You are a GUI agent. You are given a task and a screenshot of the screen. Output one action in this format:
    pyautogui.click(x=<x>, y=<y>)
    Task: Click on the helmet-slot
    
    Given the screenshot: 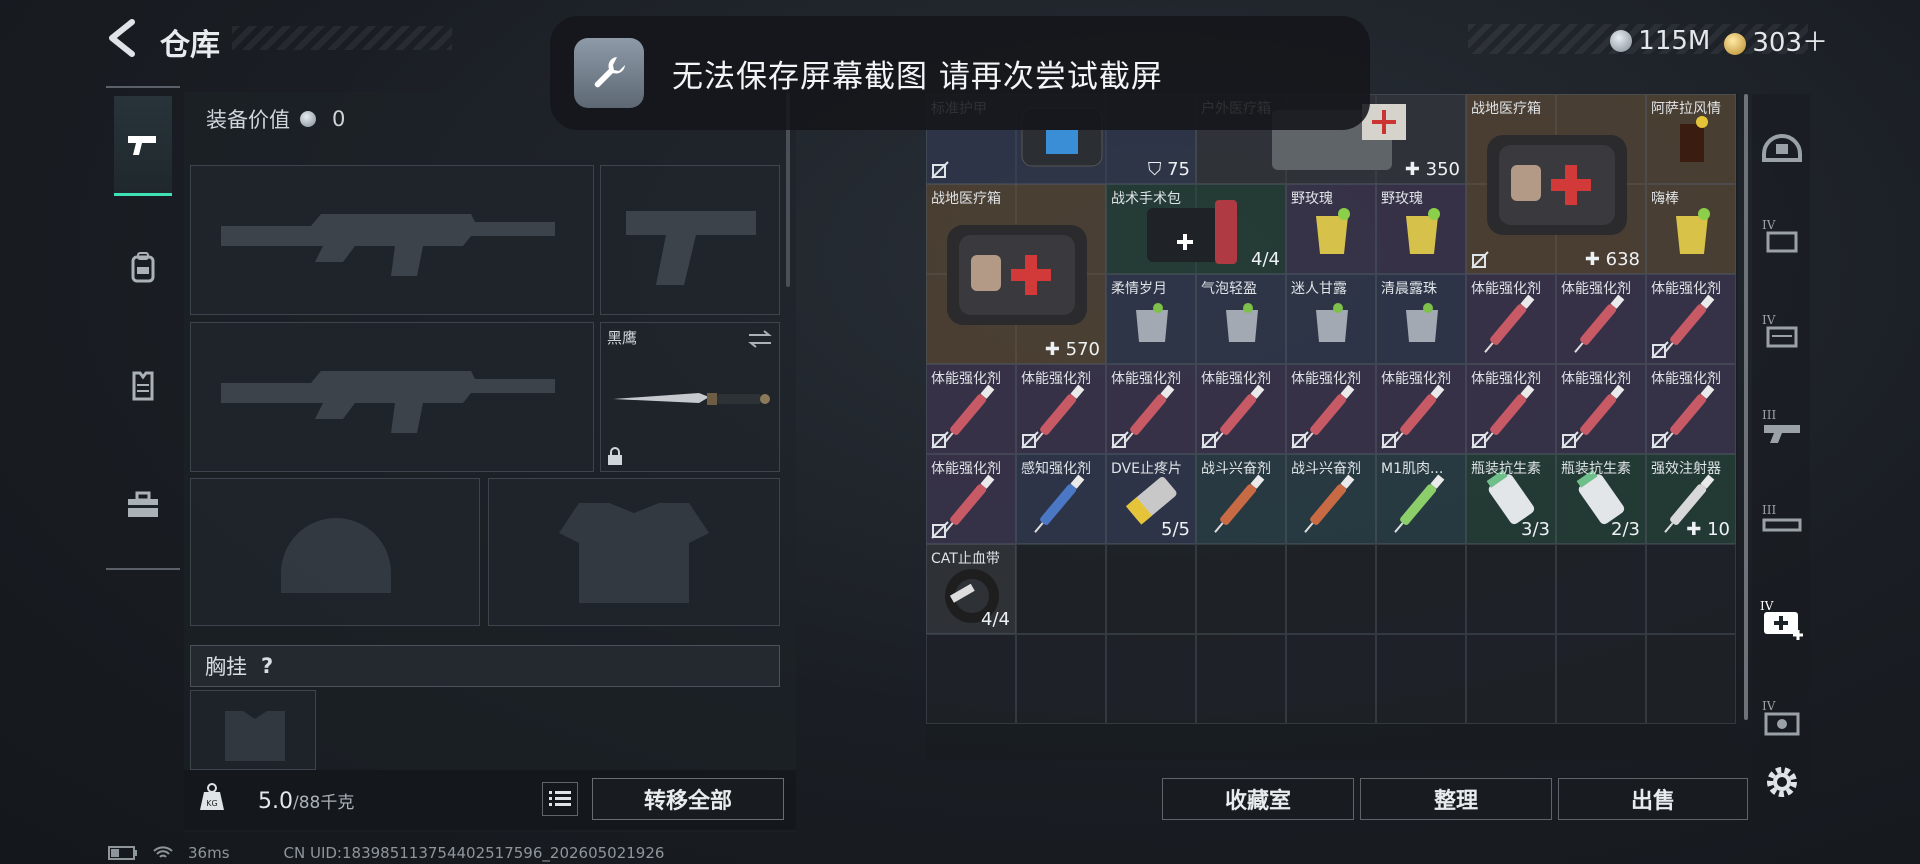 What is the action you would take?
    pyautogui.click(x=335, y=552)
    